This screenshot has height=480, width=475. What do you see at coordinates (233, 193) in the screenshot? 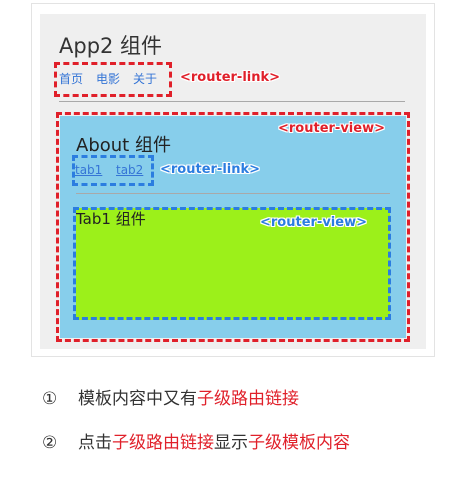
I see `about-divider` at bounding box center [233, 193].